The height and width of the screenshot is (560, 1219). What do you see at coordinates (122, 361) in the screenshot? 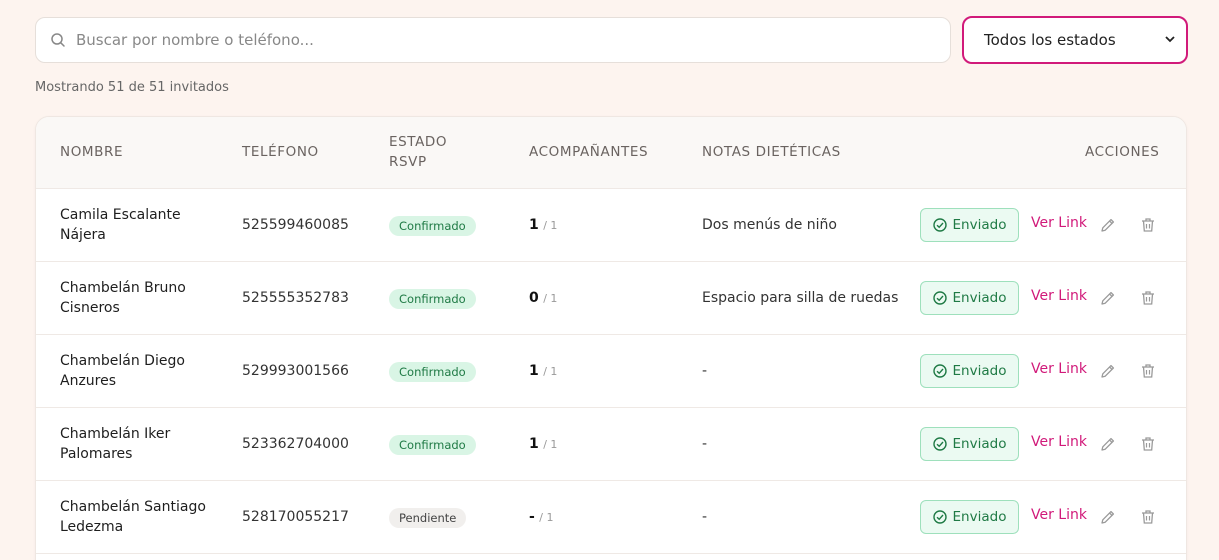
I see `guest-name-line1: Chambelán Diego` at bounding box center [122, 361].